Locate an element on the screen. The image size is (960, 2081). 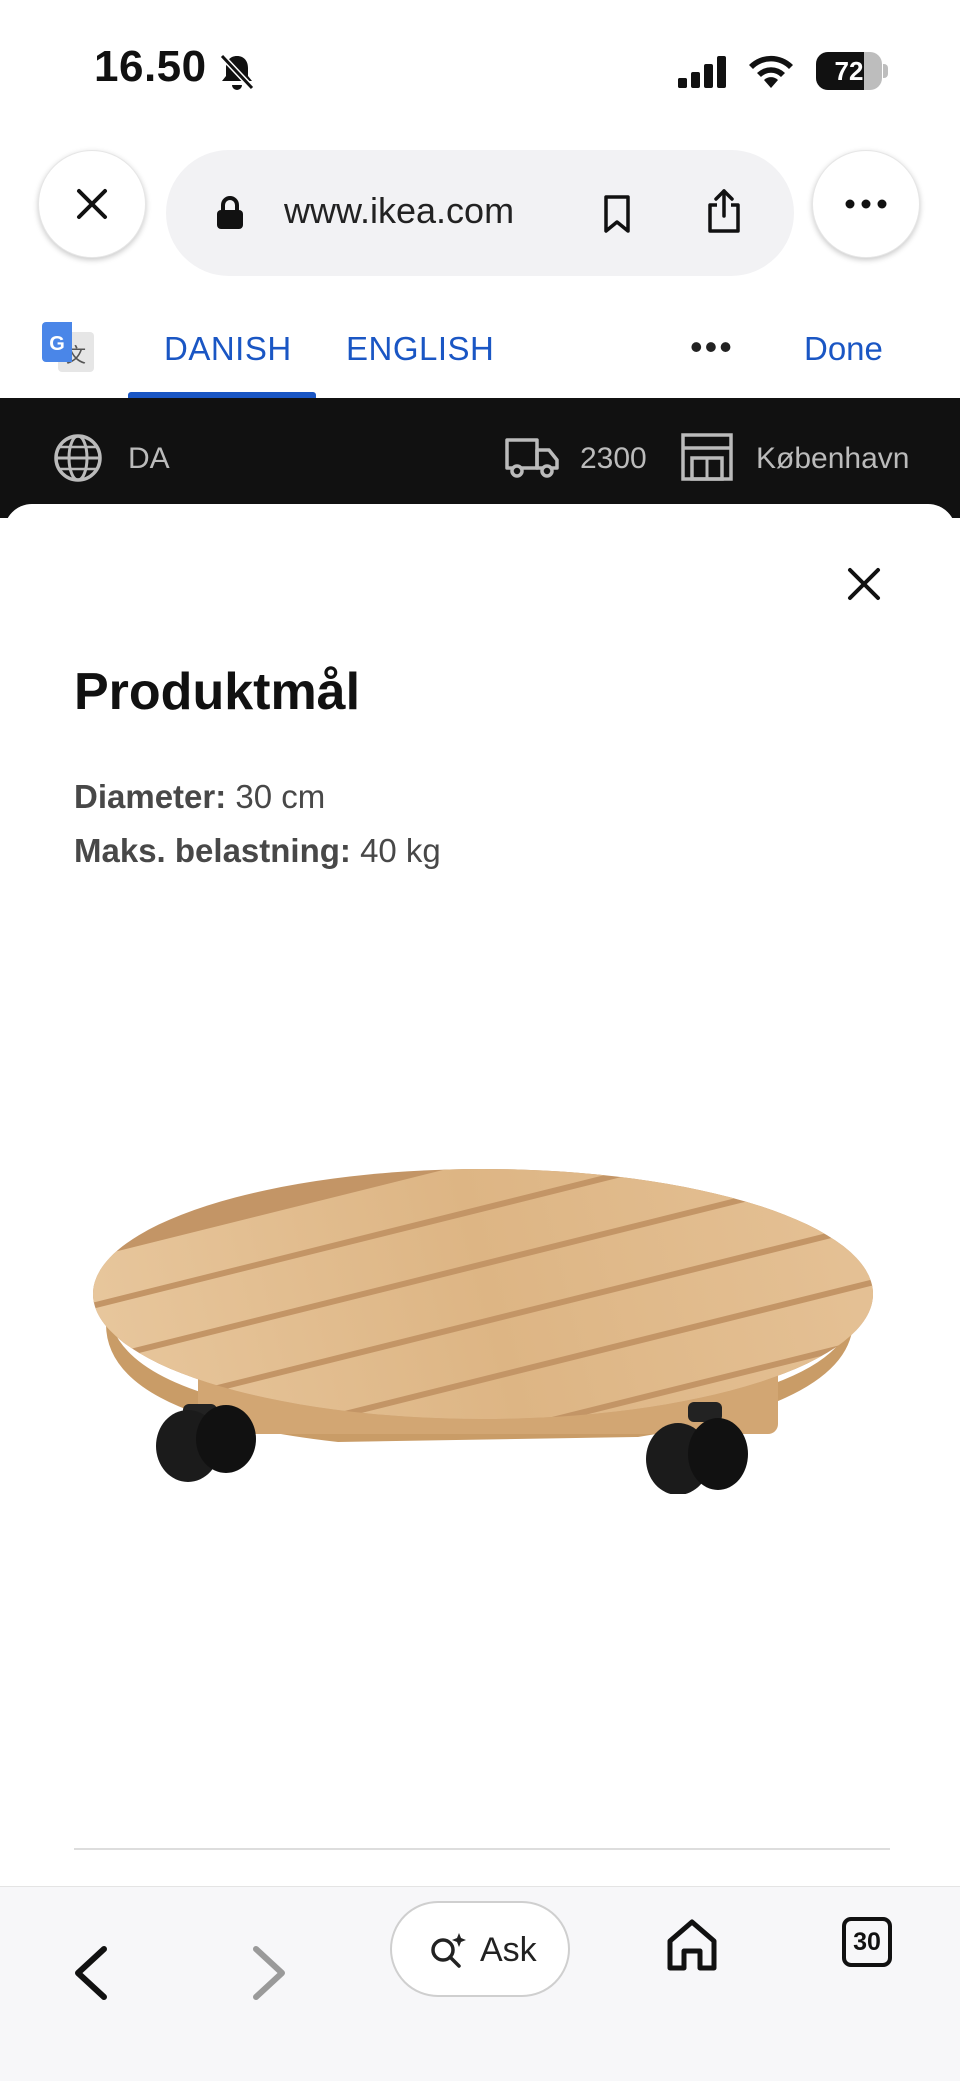
delivery-truck-icon is located at coordinates (532, 457).